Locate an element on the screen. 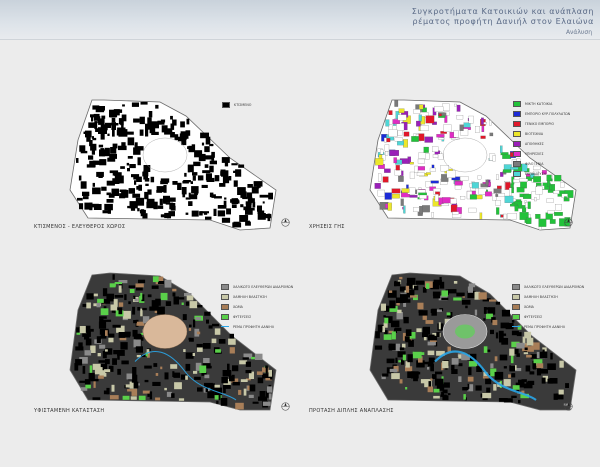 The width and height of the screenshot is (600, 467). legend-item: ΒΙΟΤΕΧΝΙΑ is located at coordinates (541, 133).